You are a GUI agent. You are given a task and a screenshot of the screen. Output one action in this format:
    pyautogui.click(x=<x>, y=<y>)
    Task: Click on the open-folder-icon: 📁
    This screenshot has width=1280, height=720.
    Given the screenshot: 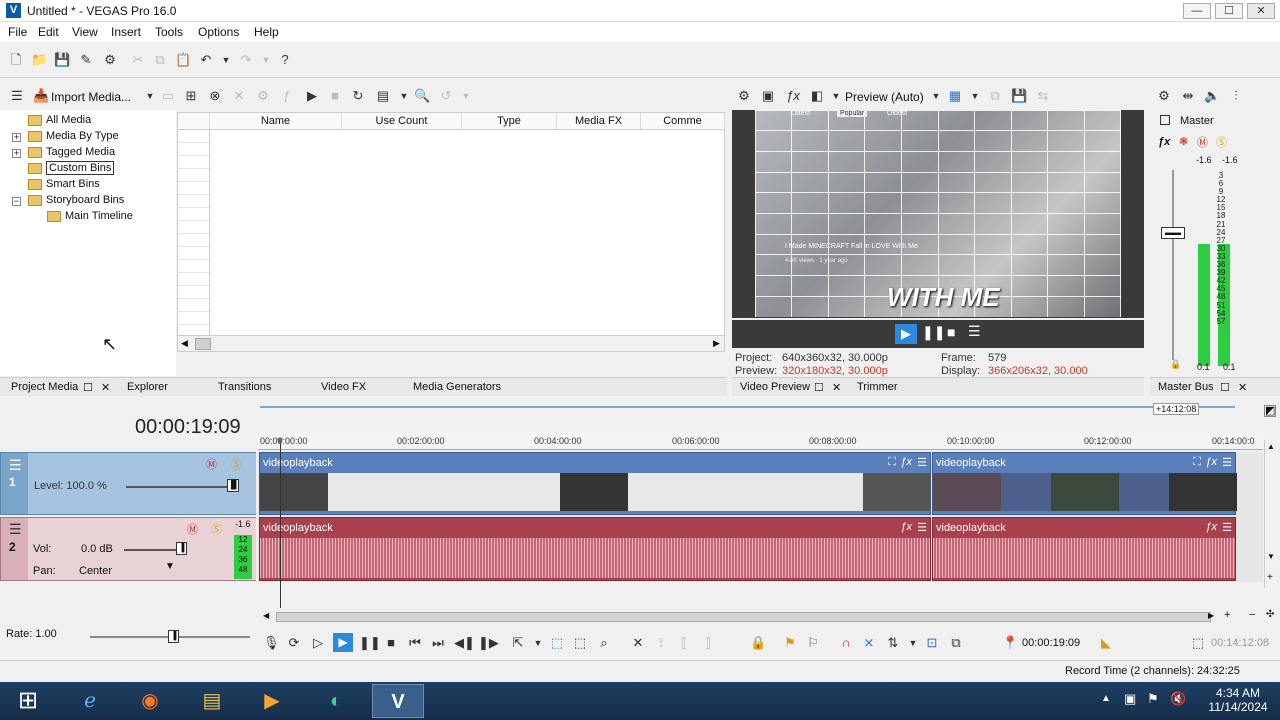 What is the action you would take?
    pyautogui.click(x=39, y=60)
    